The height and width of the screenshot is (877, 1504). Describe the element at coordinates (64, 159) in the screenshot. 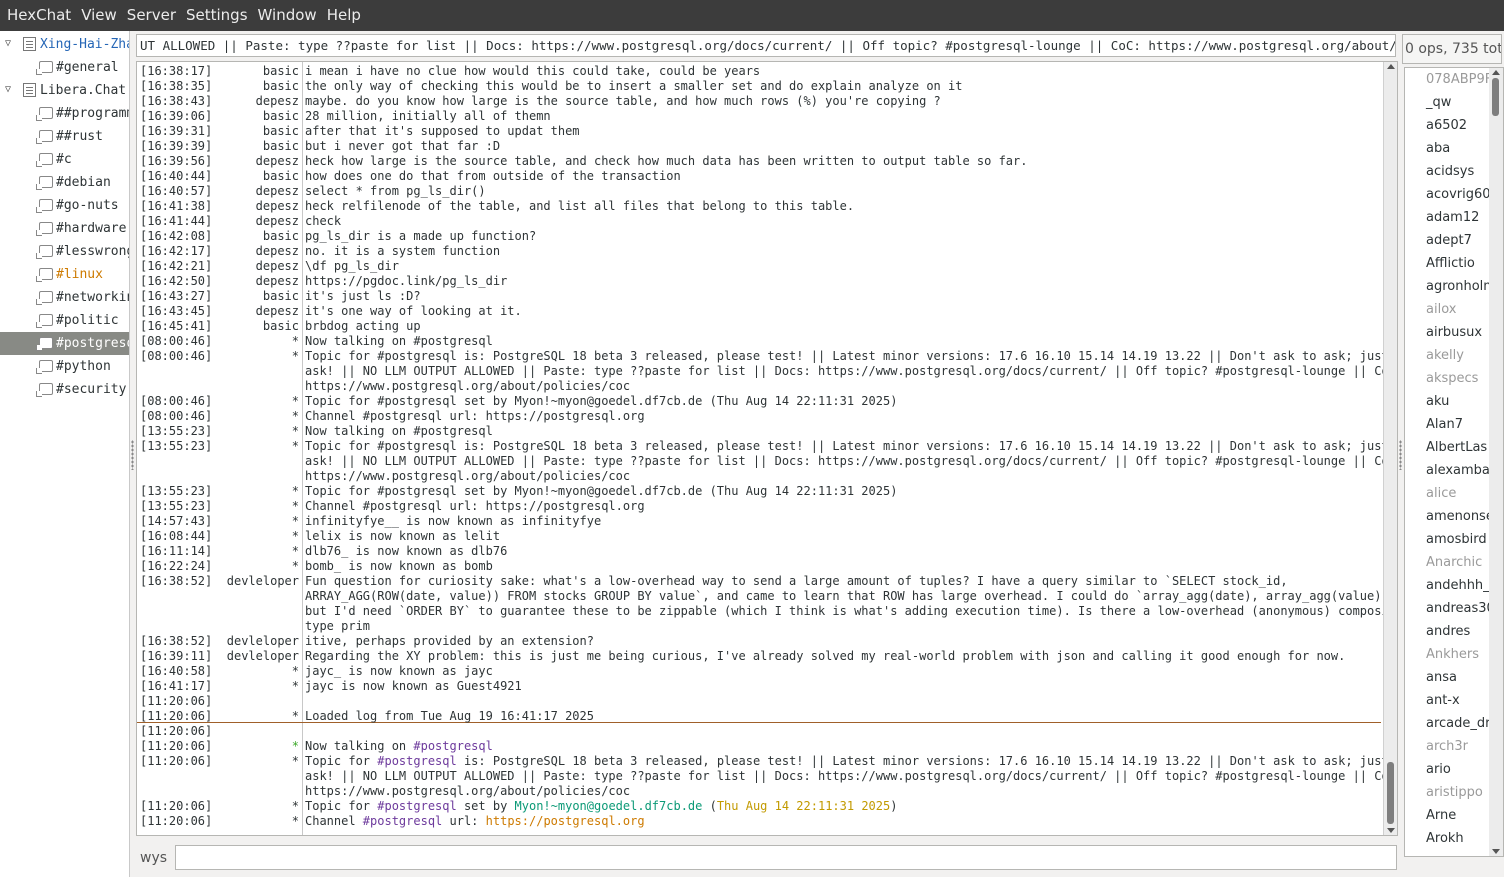

I see `tree-channel-5: #c` at that location.